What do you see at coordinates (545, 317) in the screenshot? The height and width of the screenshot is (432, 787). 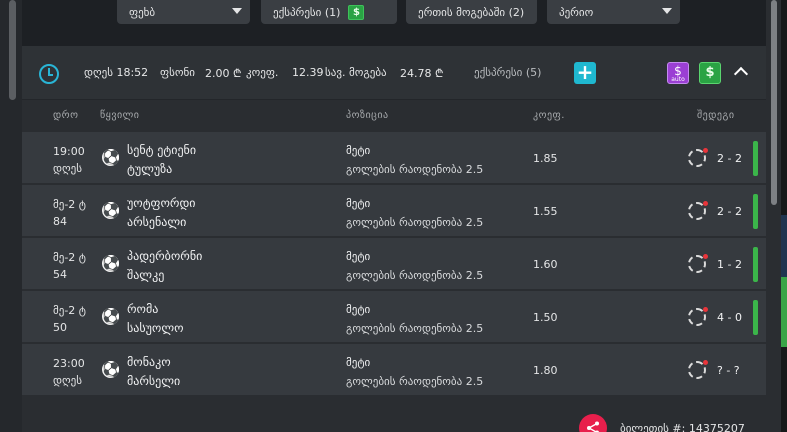 I see `bet-odd: 1.50` at bounding box center [545, 317].